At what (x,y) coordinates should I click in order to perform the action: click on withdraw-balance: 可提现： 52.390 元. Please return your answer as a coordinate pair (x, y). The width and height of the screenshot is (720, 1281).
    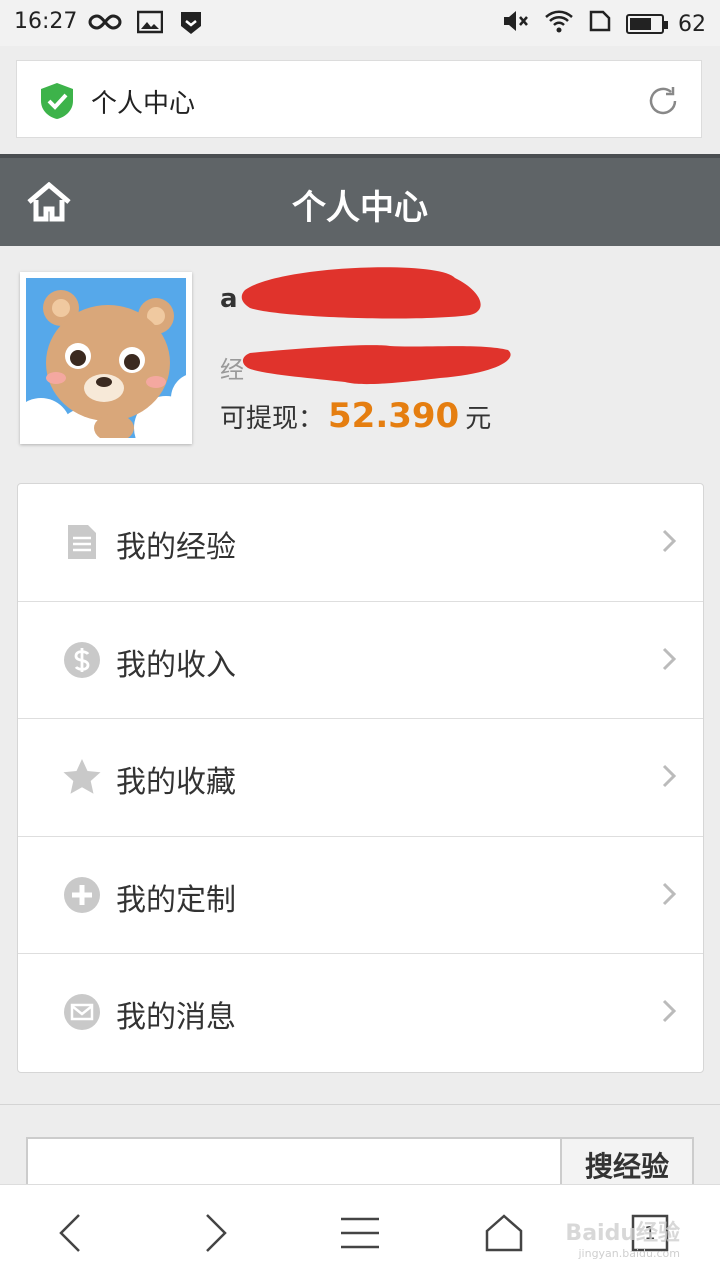
    Looking at the image, I should click on (355, 416).